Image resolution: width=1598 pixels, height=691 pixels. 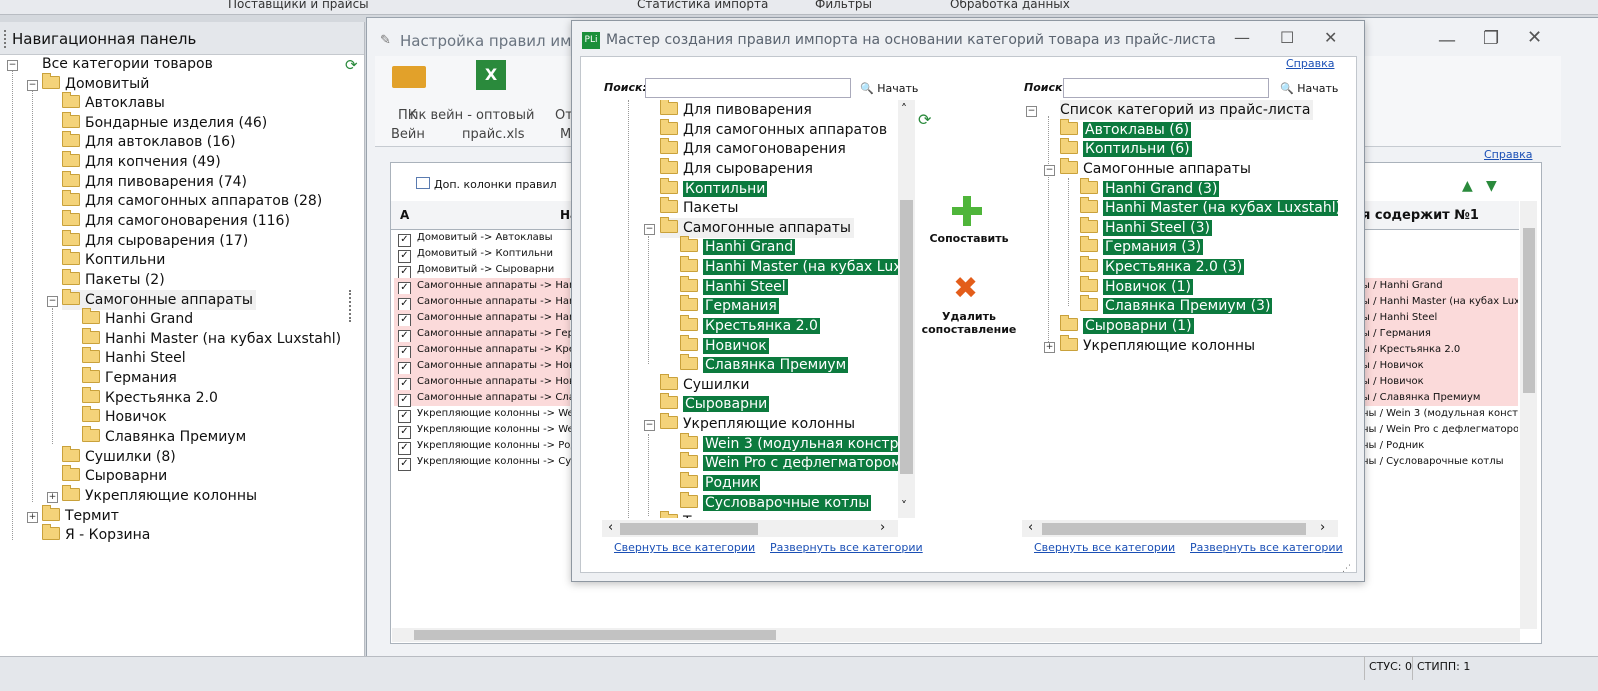 I want to click on table-row: ✓ Укрепляющие колонны -> Сусл, so click(x=488, y=462).